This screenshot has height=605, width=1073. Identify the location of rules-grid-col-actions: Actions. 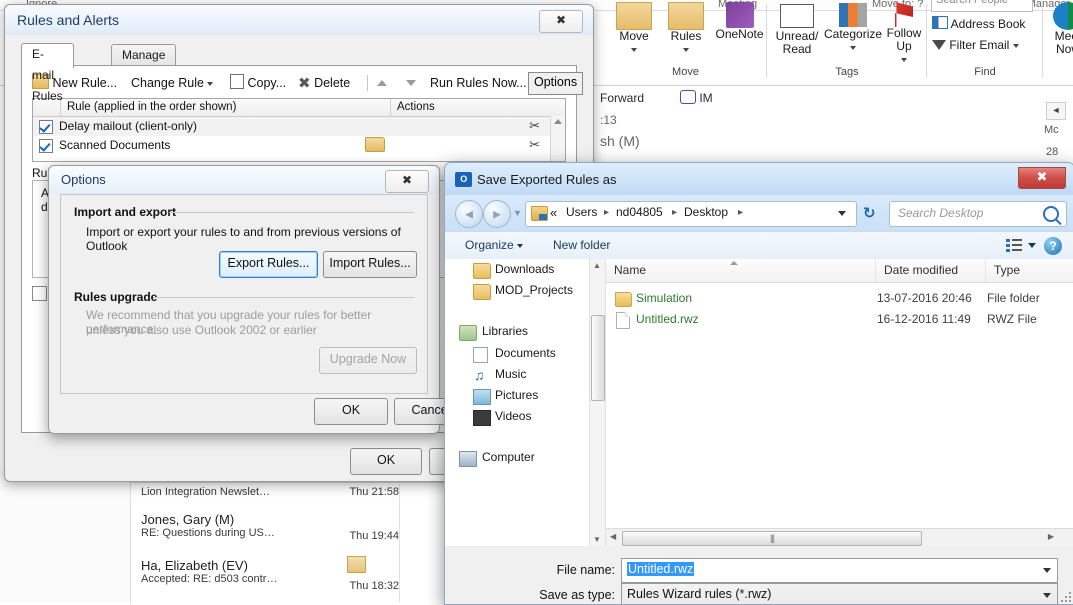
(464, 107).